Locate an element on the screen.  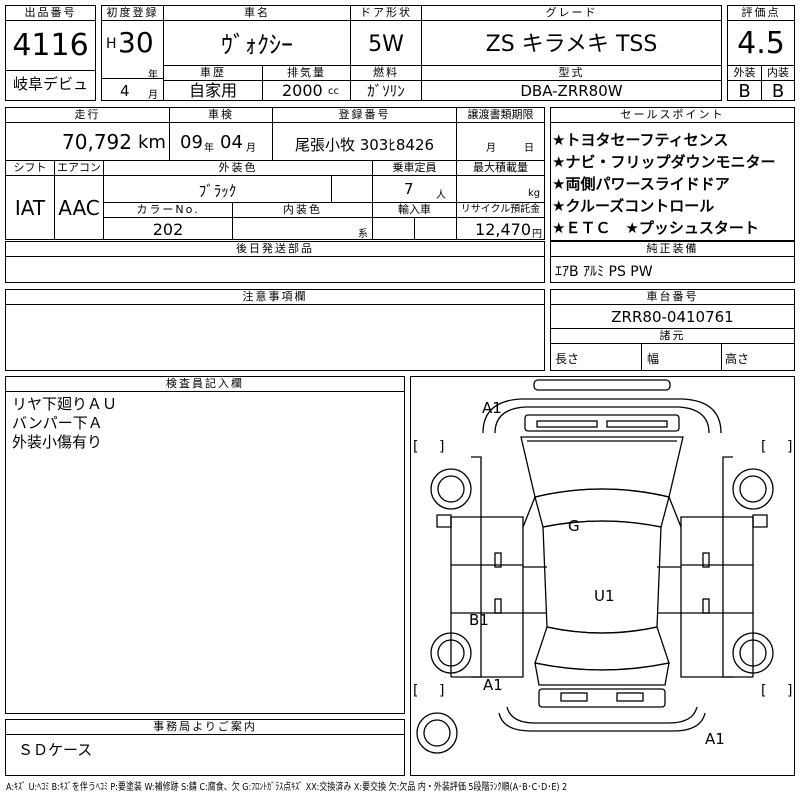
later-parts-label: 後日発送部品 is located at coordinates (275, 249).